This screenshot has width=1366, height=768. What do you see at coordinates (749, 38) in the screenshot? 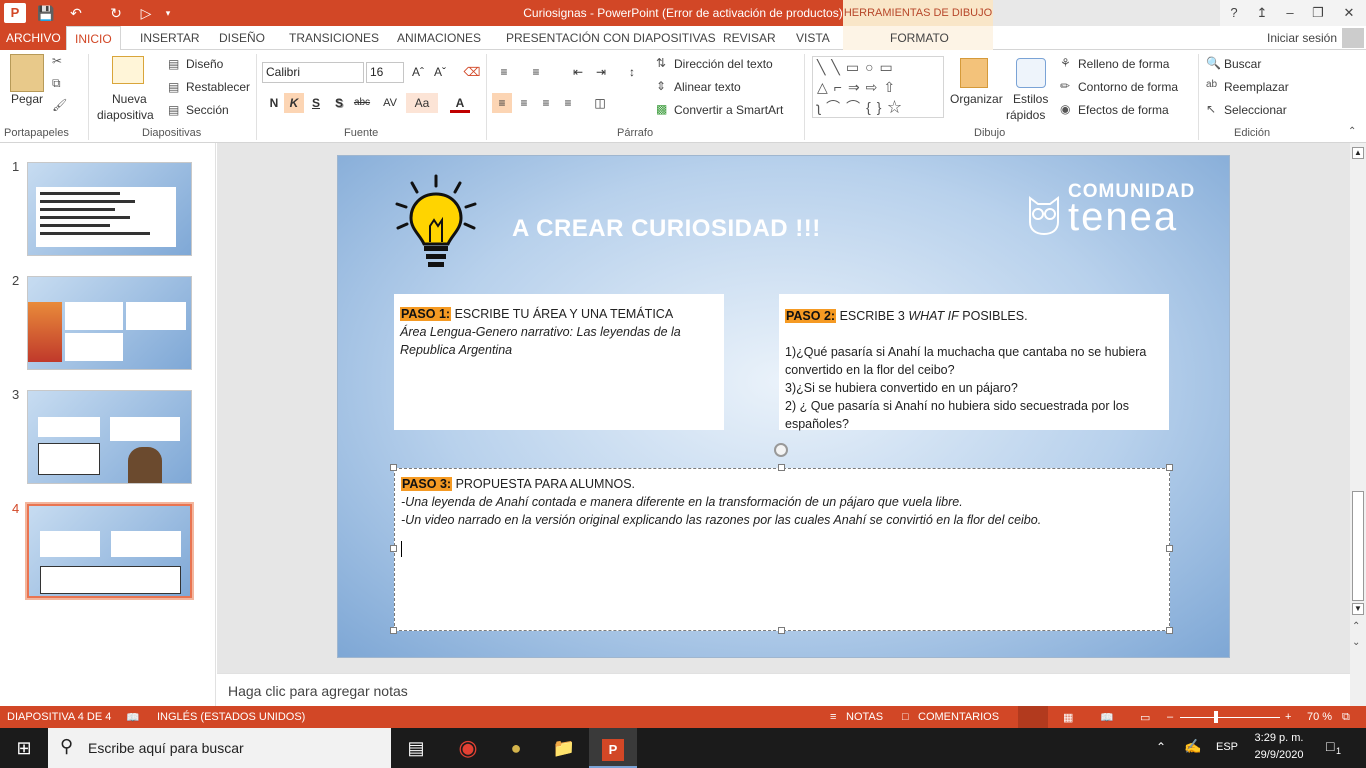
I see `tab-revisar: REVISAR` at bounding box center [749, 38].